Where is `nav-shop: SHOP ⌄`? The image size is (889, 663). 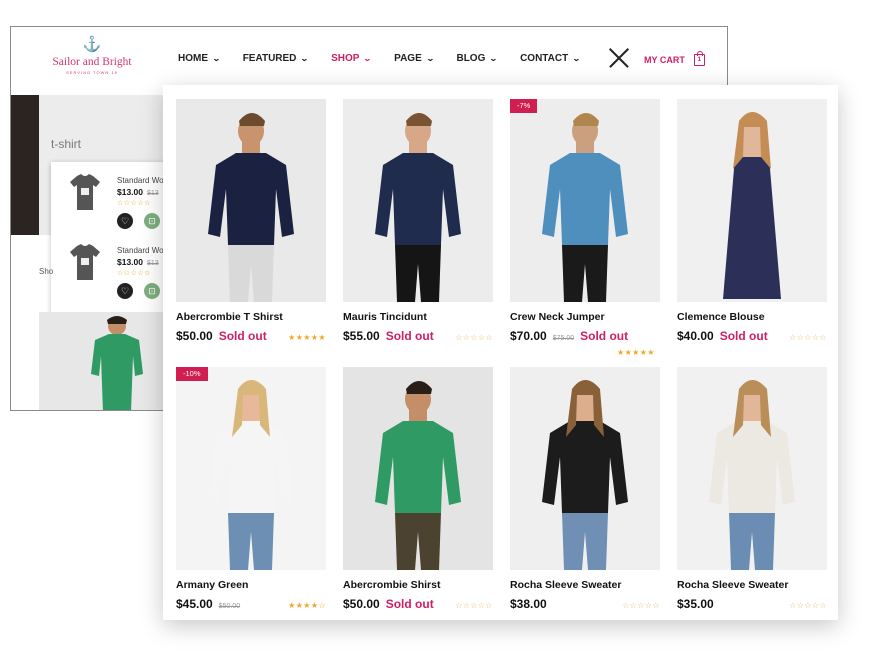
nav-shop: SHOP ⌄ is located at coordinates (352, 58).